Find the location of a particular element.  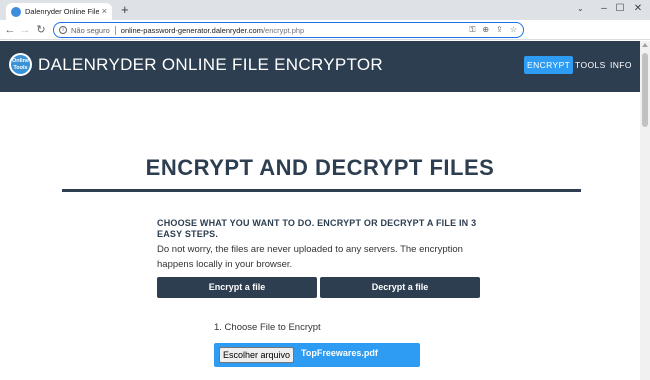

url-host: online-password-generator.dalenryder.com is located at coordinates (191, 30).